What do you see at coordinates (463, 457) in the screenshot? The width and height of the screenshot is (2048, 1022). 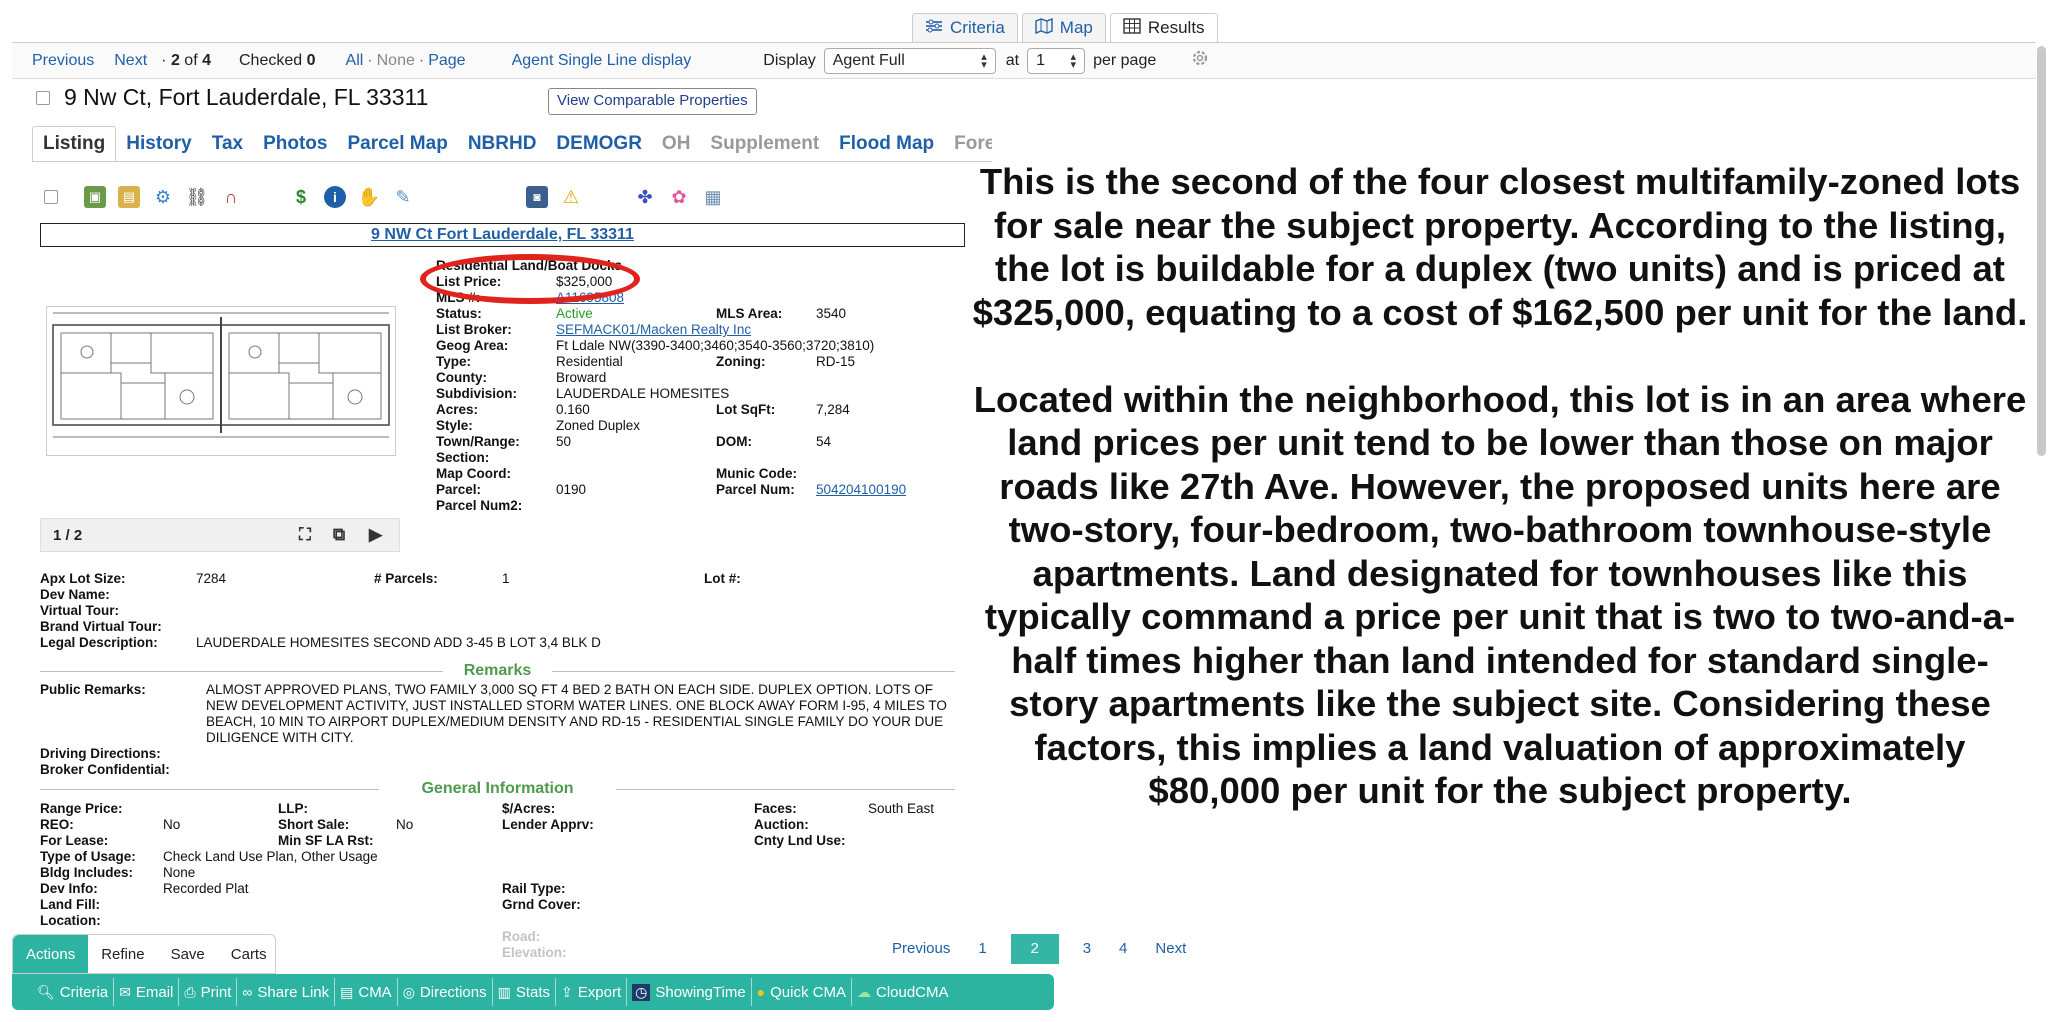 I see `section-label: Section:` at bounding box center [463, 457].